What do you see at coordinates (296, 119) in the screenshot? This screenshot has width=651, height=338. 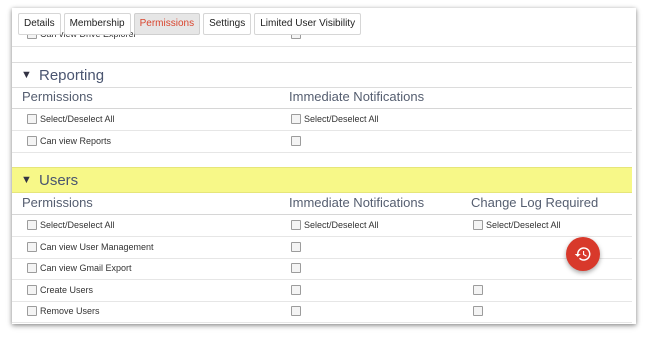 I see `reporting-select-all-notif-checkbox` at bounding box center [296, 119].